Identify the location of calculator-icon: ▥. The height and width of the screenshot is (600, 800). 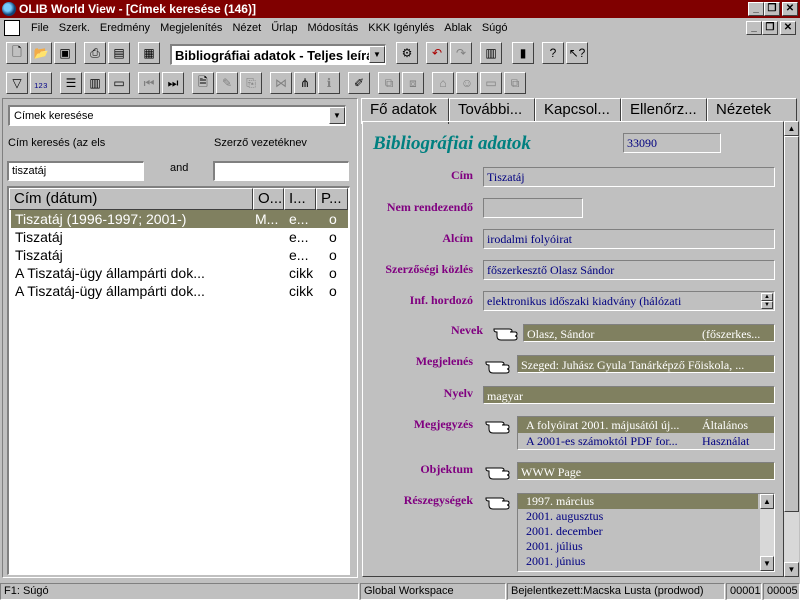
(491, 53).